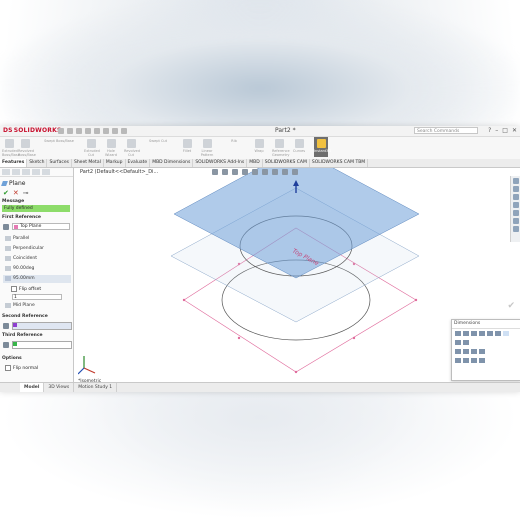  I want to click on first-reference-header: First Reference, so click(21, 217).